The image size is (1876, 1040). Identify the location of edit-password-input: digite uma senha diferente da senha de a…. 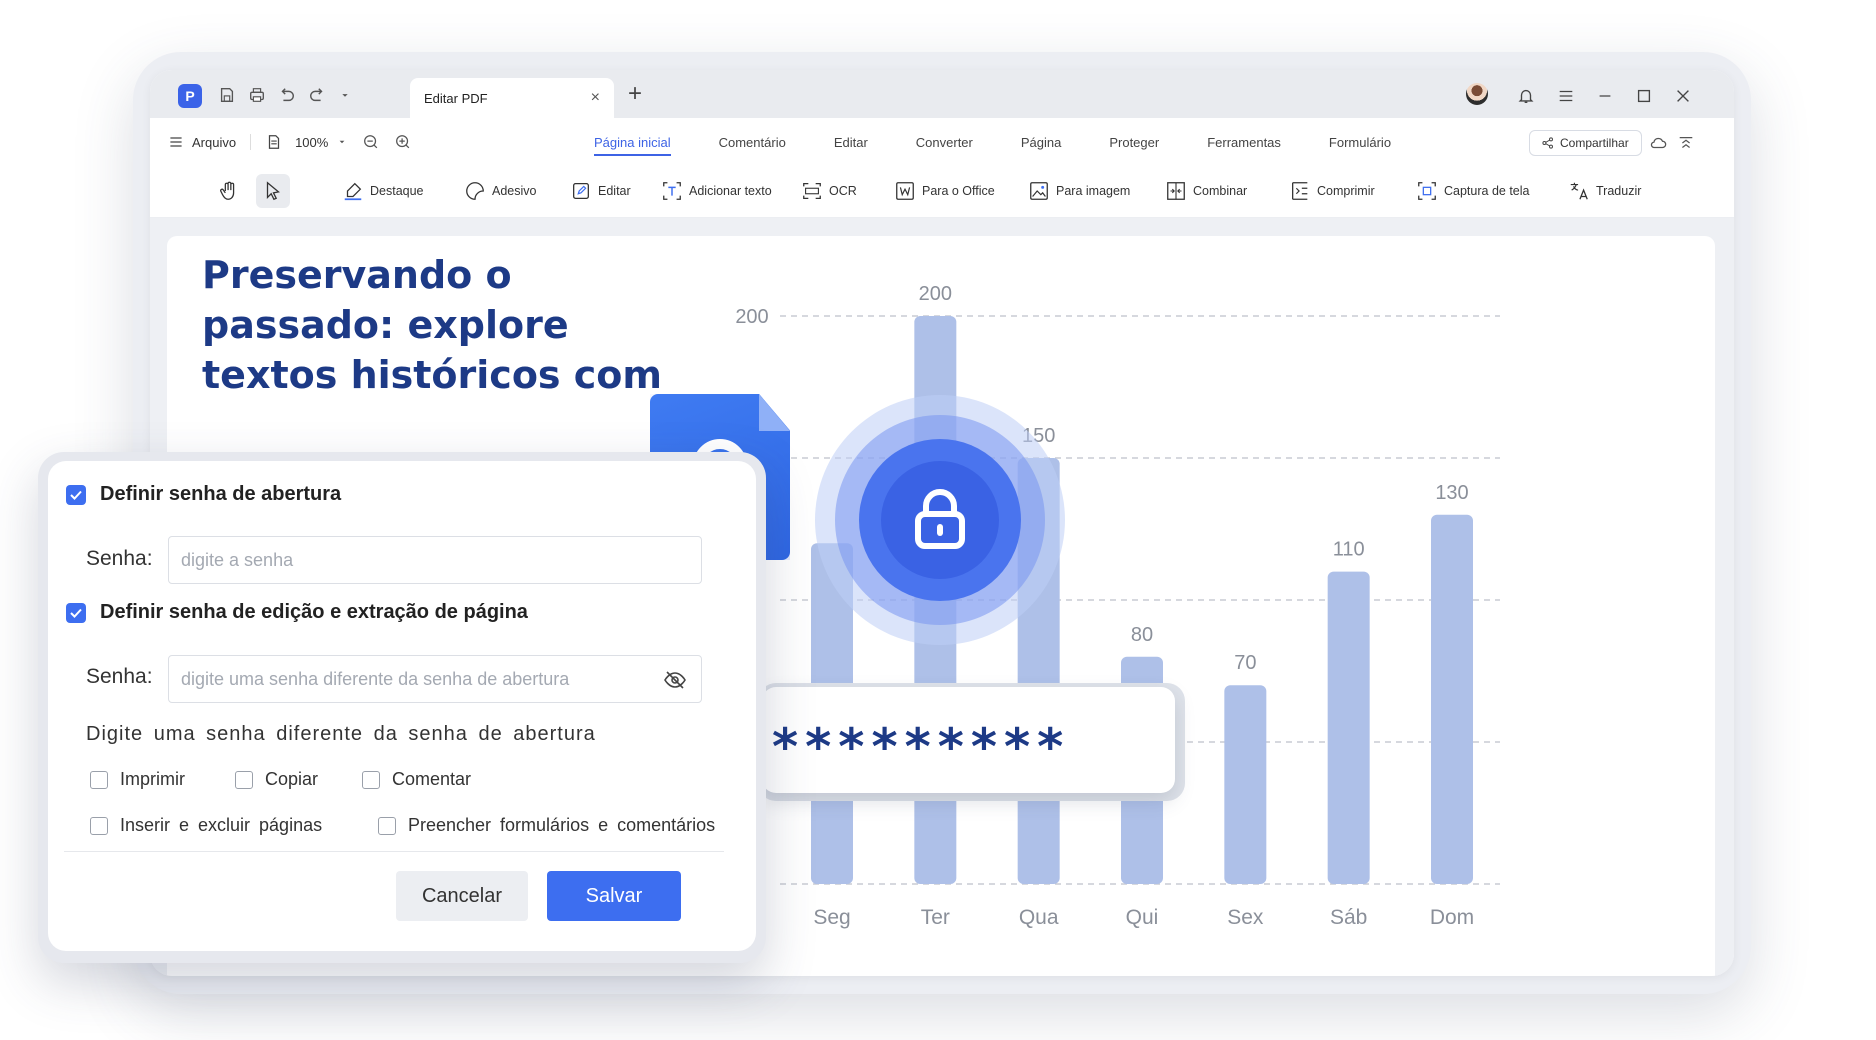
(435, 679).